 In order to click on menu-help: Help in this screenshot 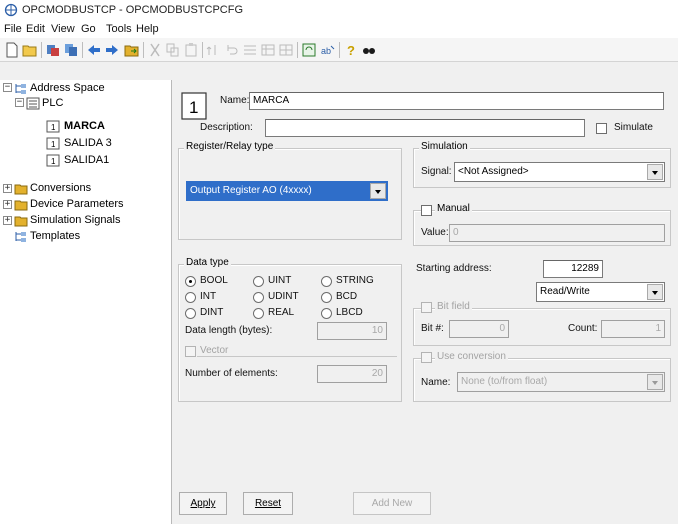, I will do `click(147, 29)`.